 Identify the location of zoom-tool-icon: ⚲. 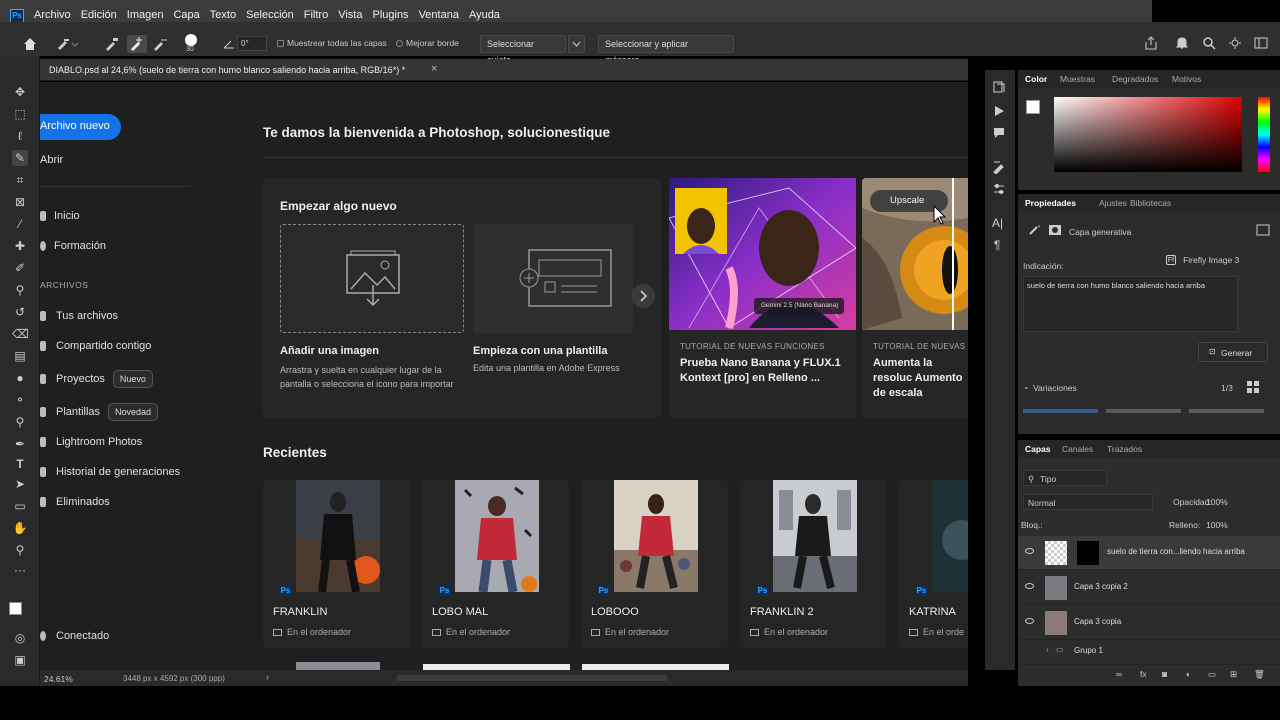
(20, 550).